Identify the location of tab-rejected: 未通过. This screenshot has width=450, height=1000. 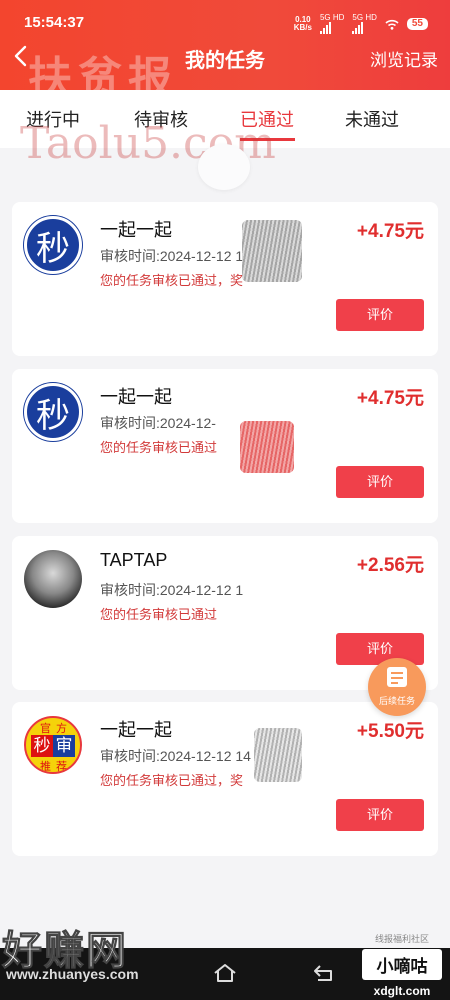
(372, 119).